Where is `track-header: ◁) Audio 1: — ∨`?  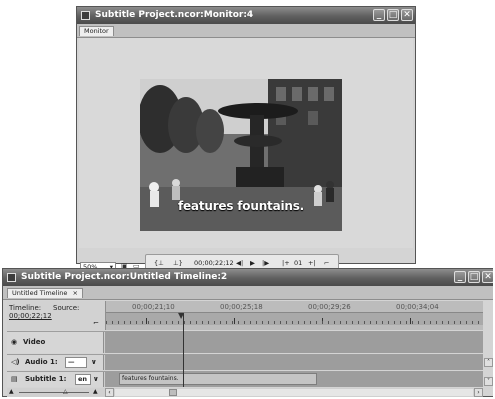 track-header: ◁) Audio 1: — ∨ is located at coordinates (55, 362).